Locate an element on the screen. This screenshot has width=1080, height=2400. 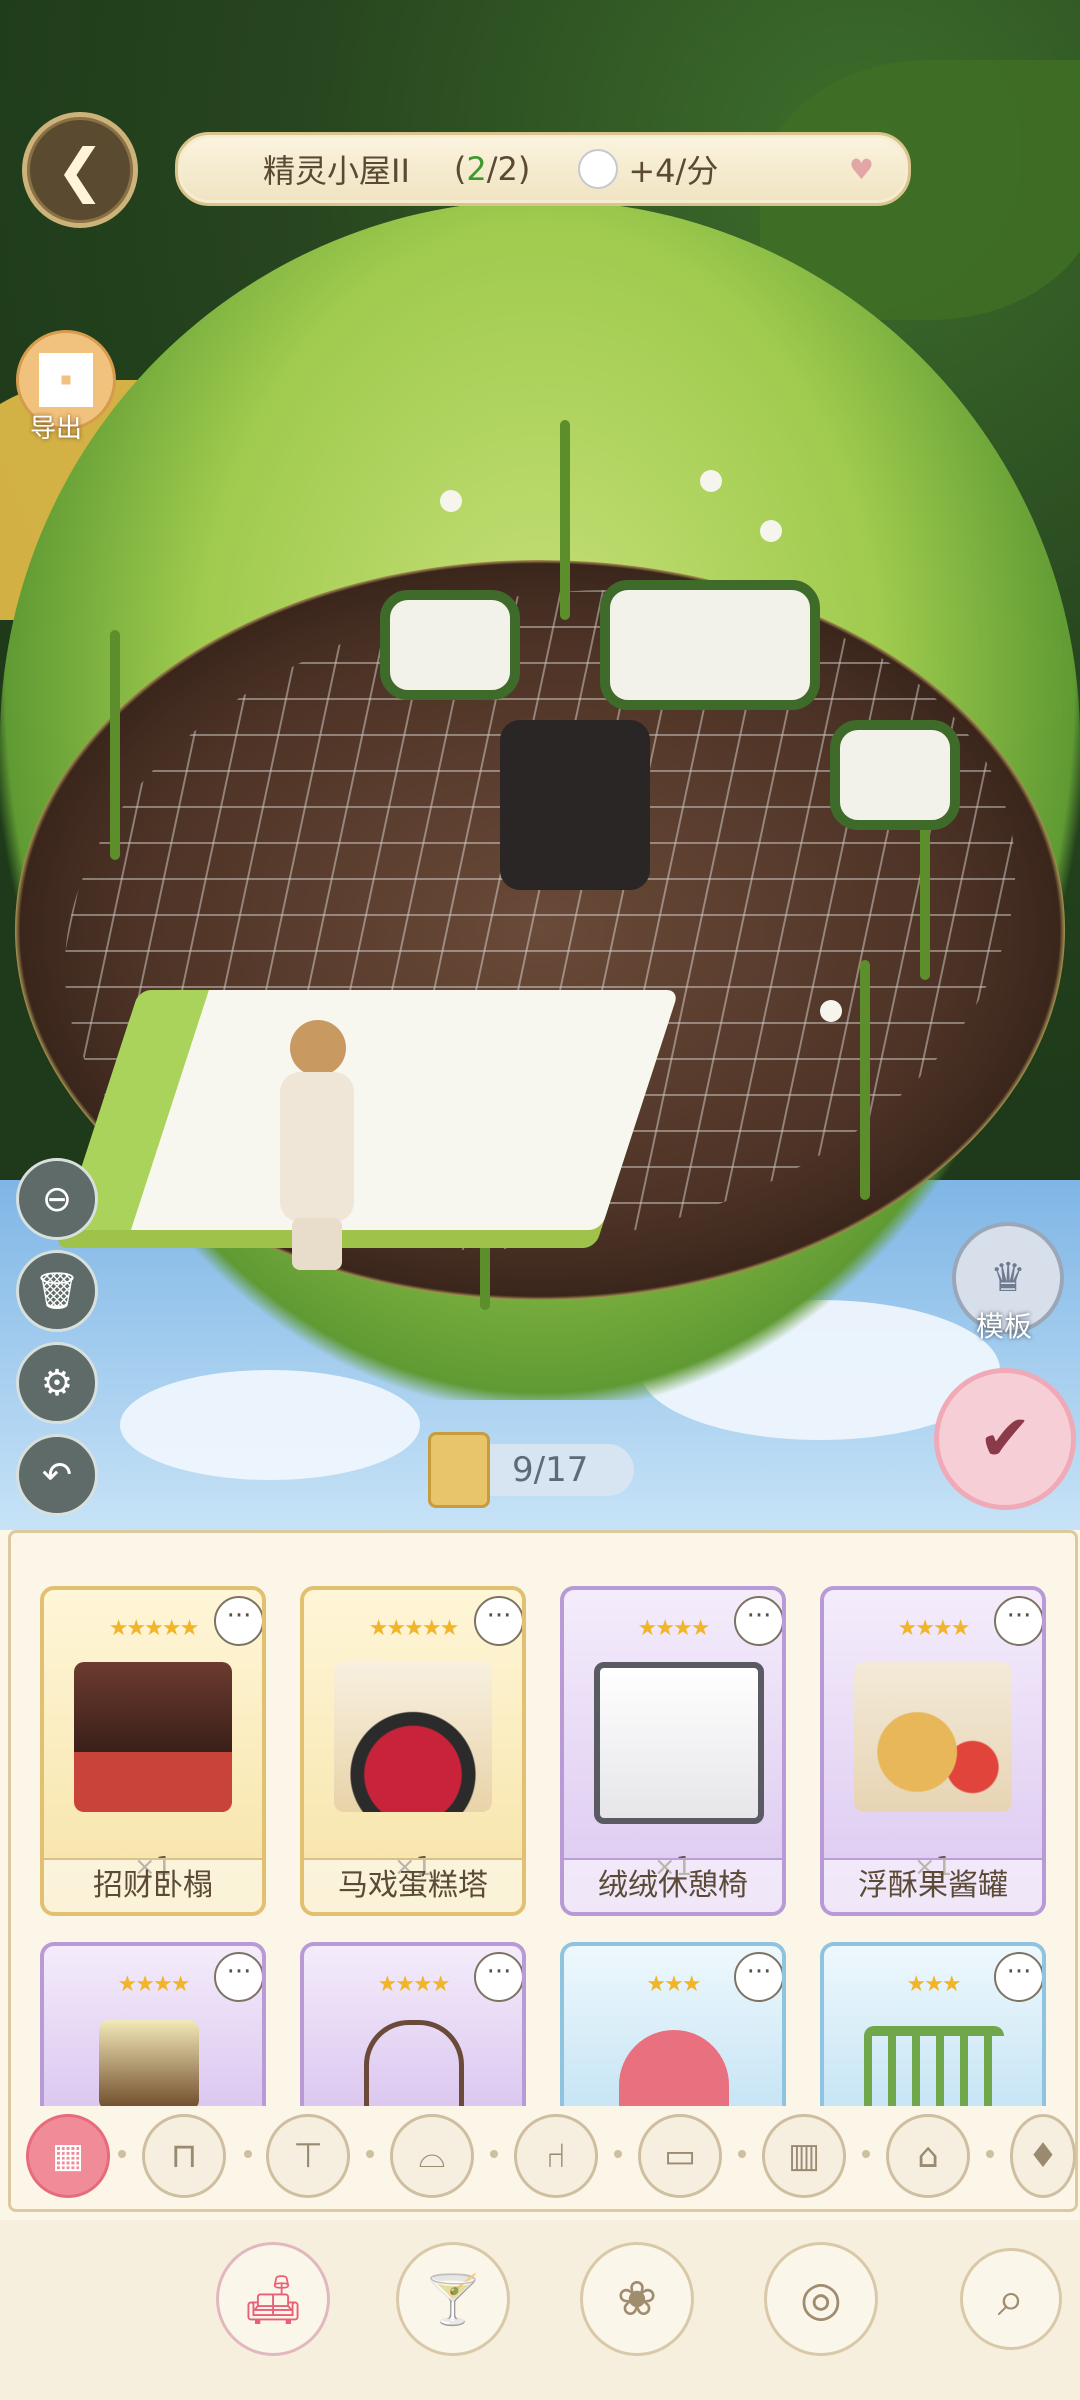
category-sofa: ⌓ is located at coordinates (432, 2156).